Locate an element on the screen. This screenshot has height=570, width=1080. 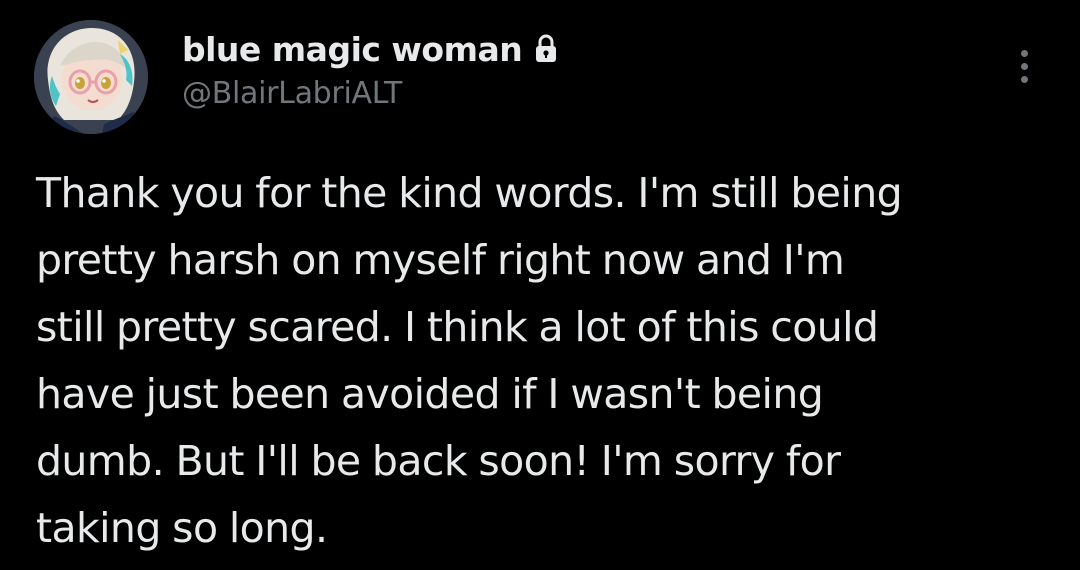
name-row: blue magic woman is located at coordinates (591, 49).